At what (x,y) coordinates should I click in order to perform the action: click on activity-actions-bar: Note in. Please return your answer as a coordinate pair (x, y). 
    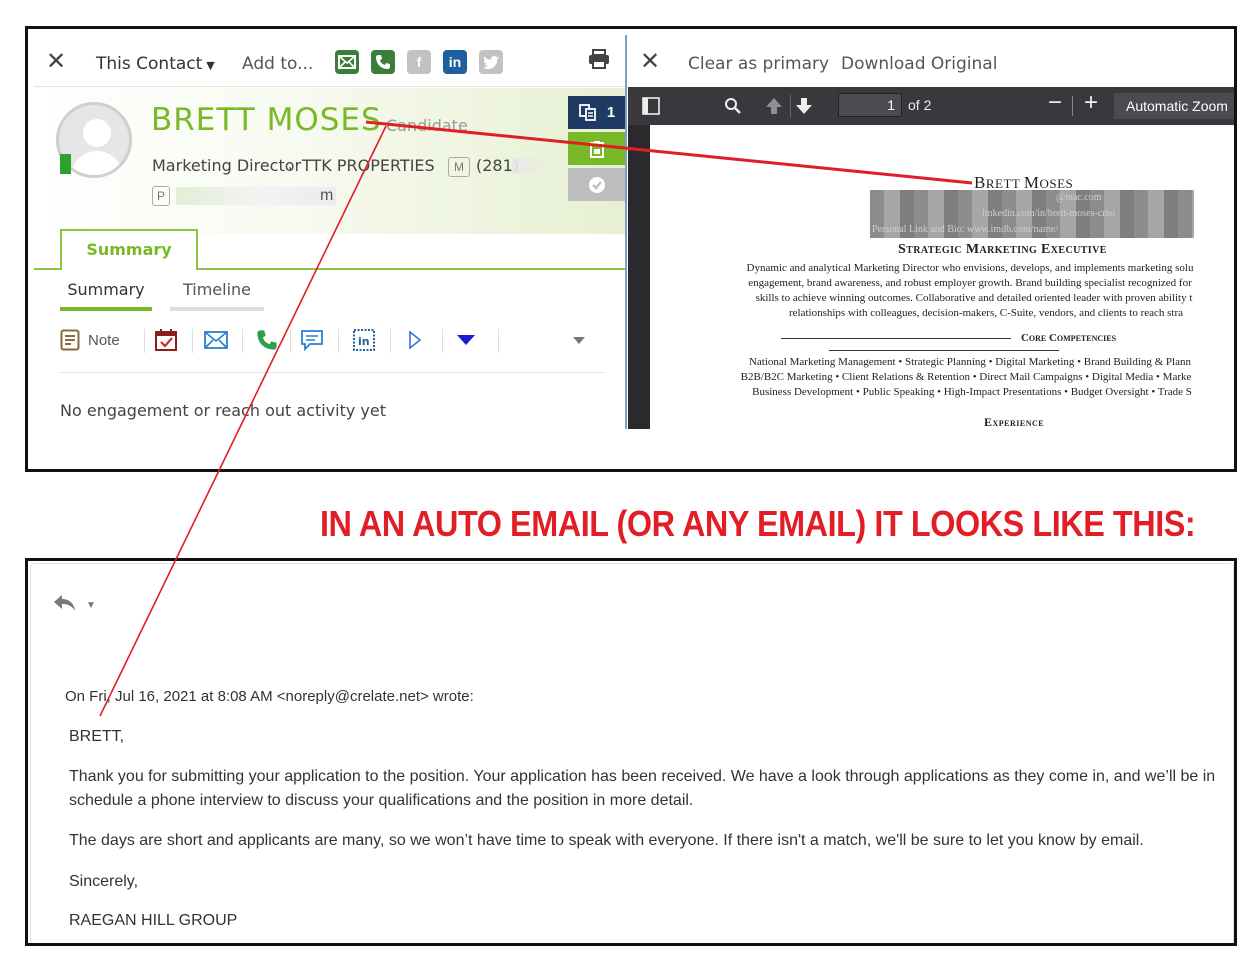
    Looking at the image, I should click on (331, 350).